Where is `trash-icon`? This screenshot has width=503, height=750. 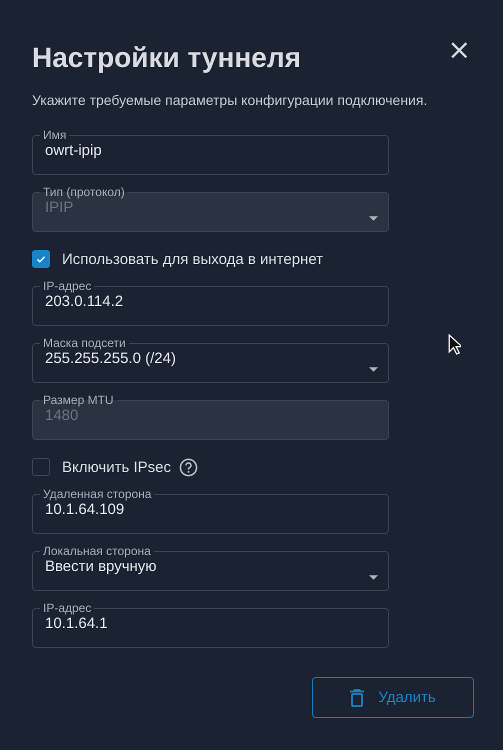
trash-icon is located at coordinates (357, 697).